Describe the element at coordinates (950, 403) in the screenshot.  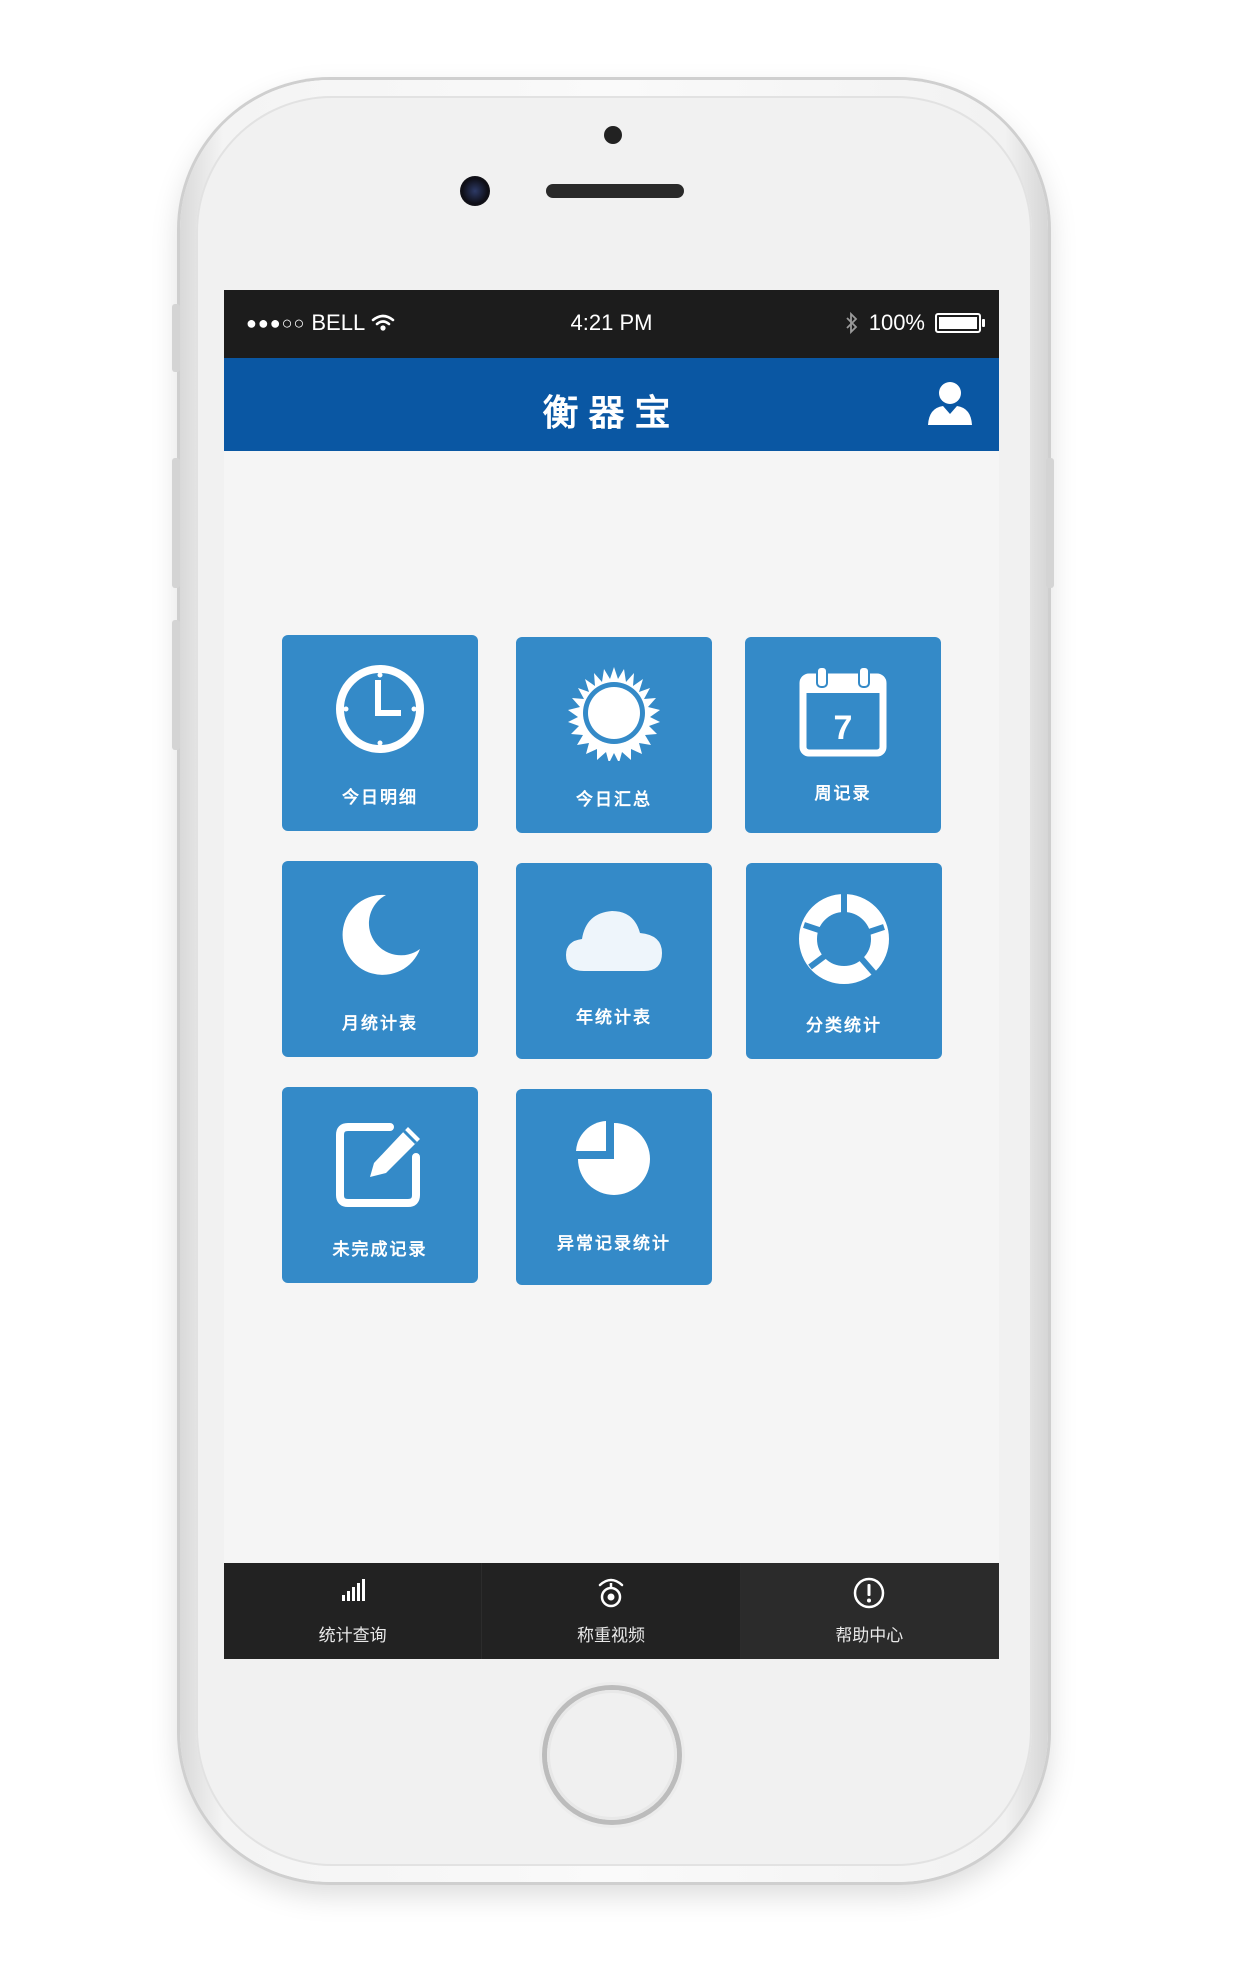
I see `user-icon` at that location.